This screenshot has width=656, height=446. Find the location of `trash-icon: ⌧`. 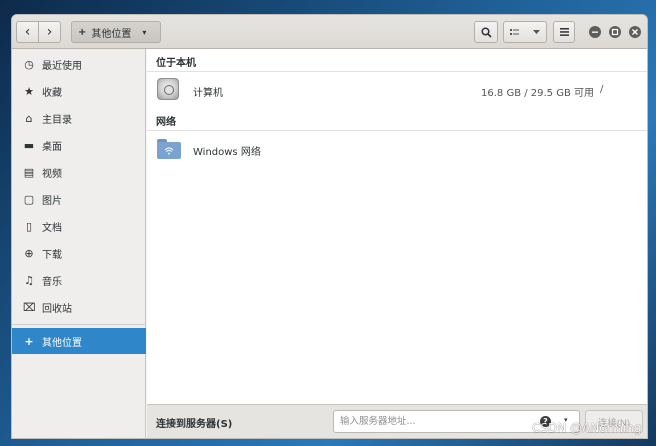

trash-icon: ⌧ is located at coordinates (29, 307).